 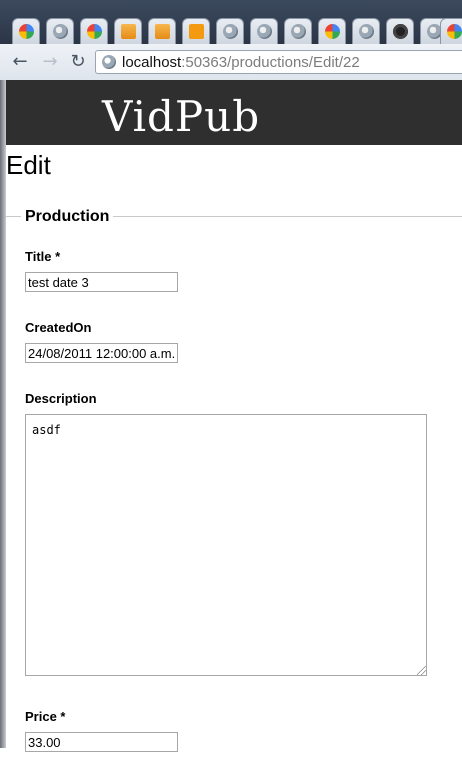 I want to click on site-logo: VidPub, so click(x=181, y=116).